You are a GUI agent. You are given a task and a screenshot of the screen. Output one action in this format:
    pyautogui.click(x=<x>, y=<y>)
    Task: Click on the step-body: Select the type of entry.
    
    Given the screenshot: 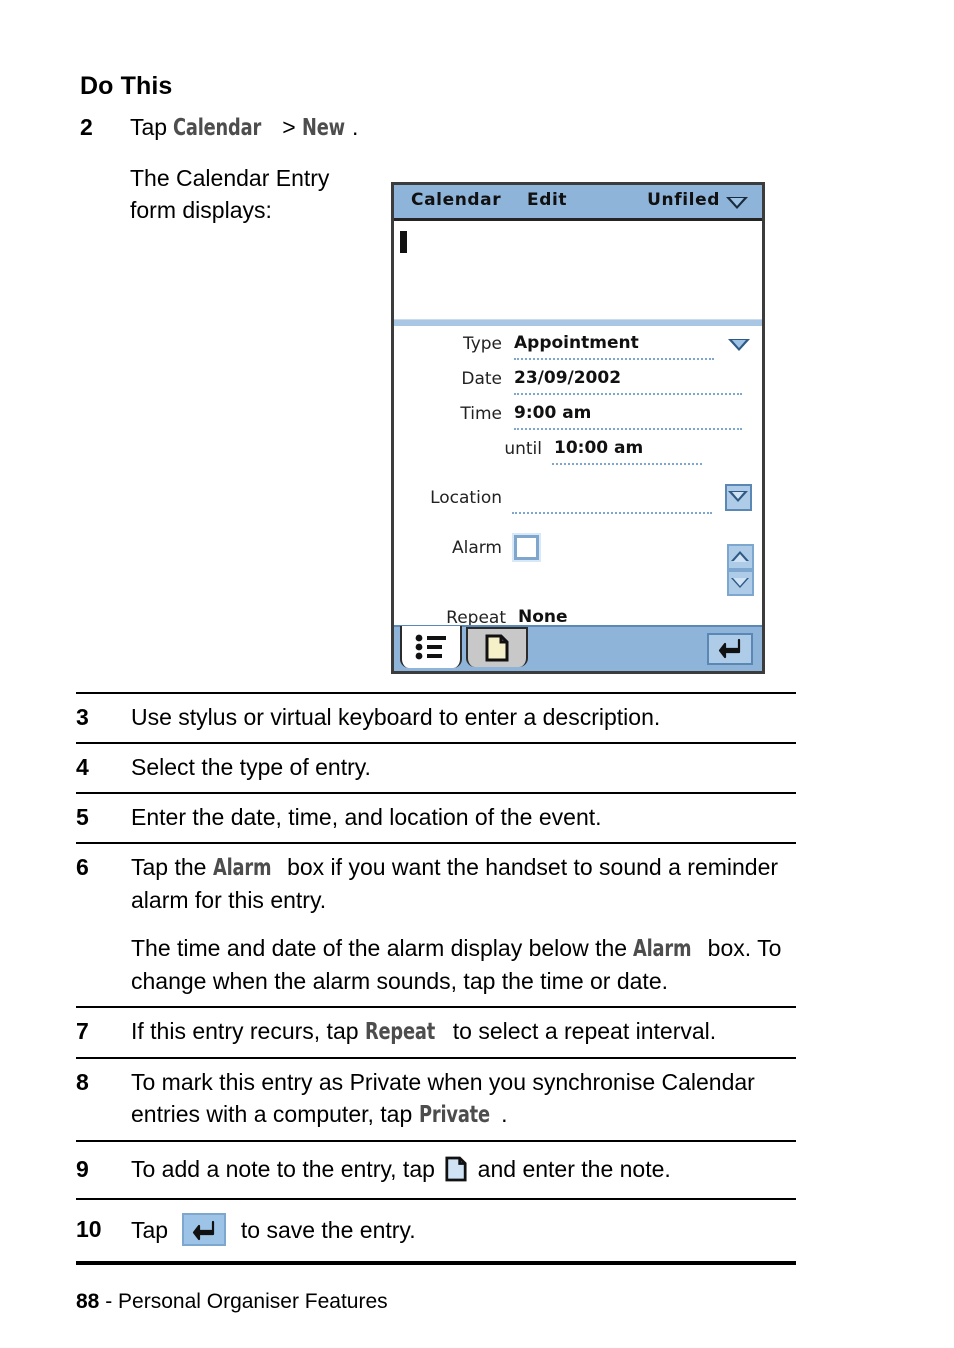 What is the action you would take?
    pyautogui.click(x=463, y=767)
    